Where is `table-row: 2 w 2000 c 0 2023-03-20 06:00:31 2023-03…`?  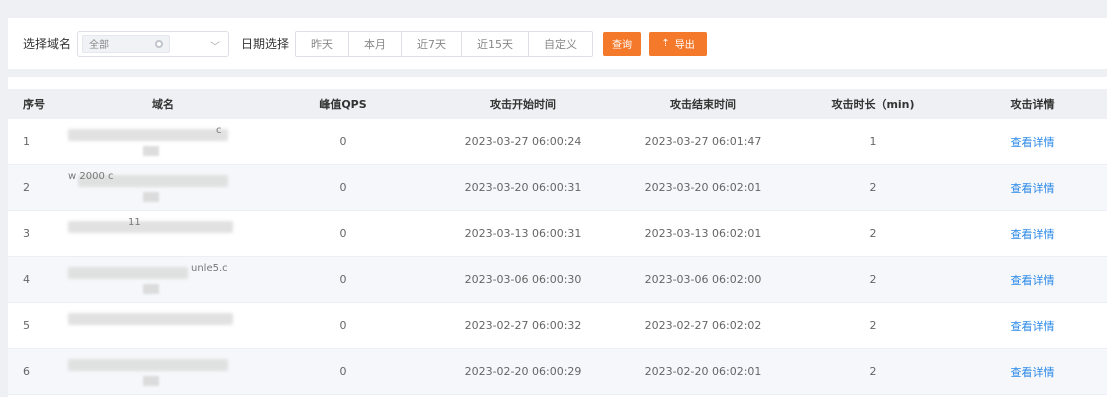 table-row: 2 w 2000 c 0 2023-03-20 06:00:31 2023-03… is located at coordinates (557, 188).